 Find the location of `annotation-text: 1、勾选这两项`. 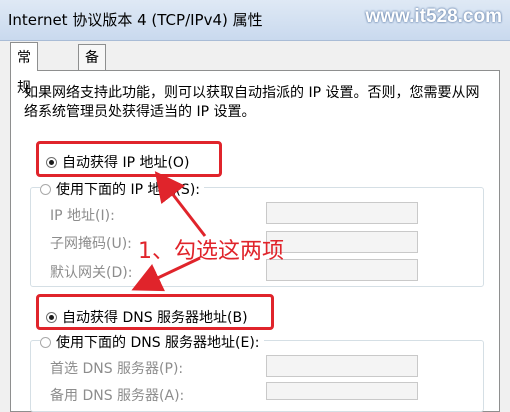

annotation-text: 1、勾选这两项 is located at coordinates (211, 251).